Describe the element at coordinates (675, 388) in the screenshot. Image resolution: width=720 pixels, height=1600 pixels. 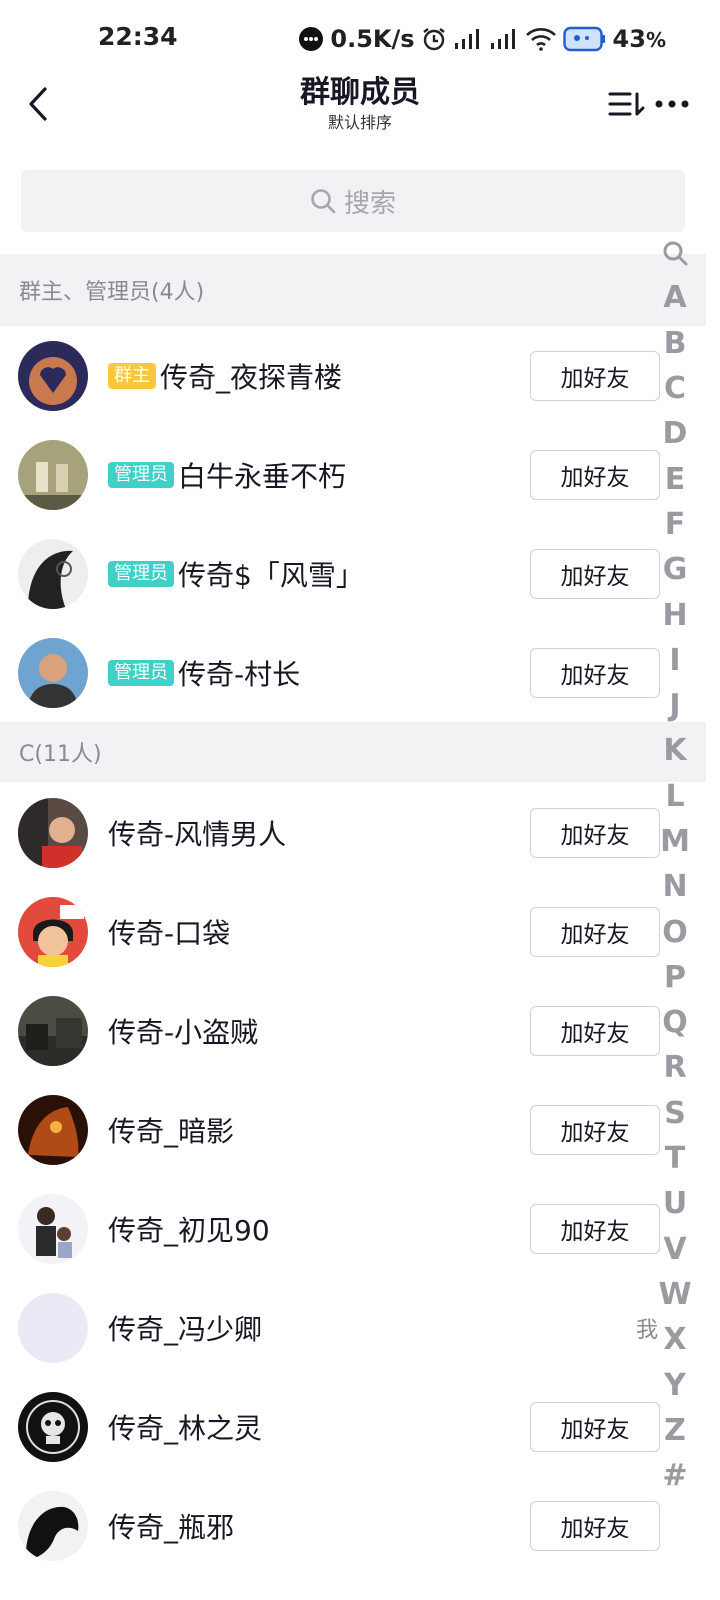
I see `alpha-index-item: C` at that location.